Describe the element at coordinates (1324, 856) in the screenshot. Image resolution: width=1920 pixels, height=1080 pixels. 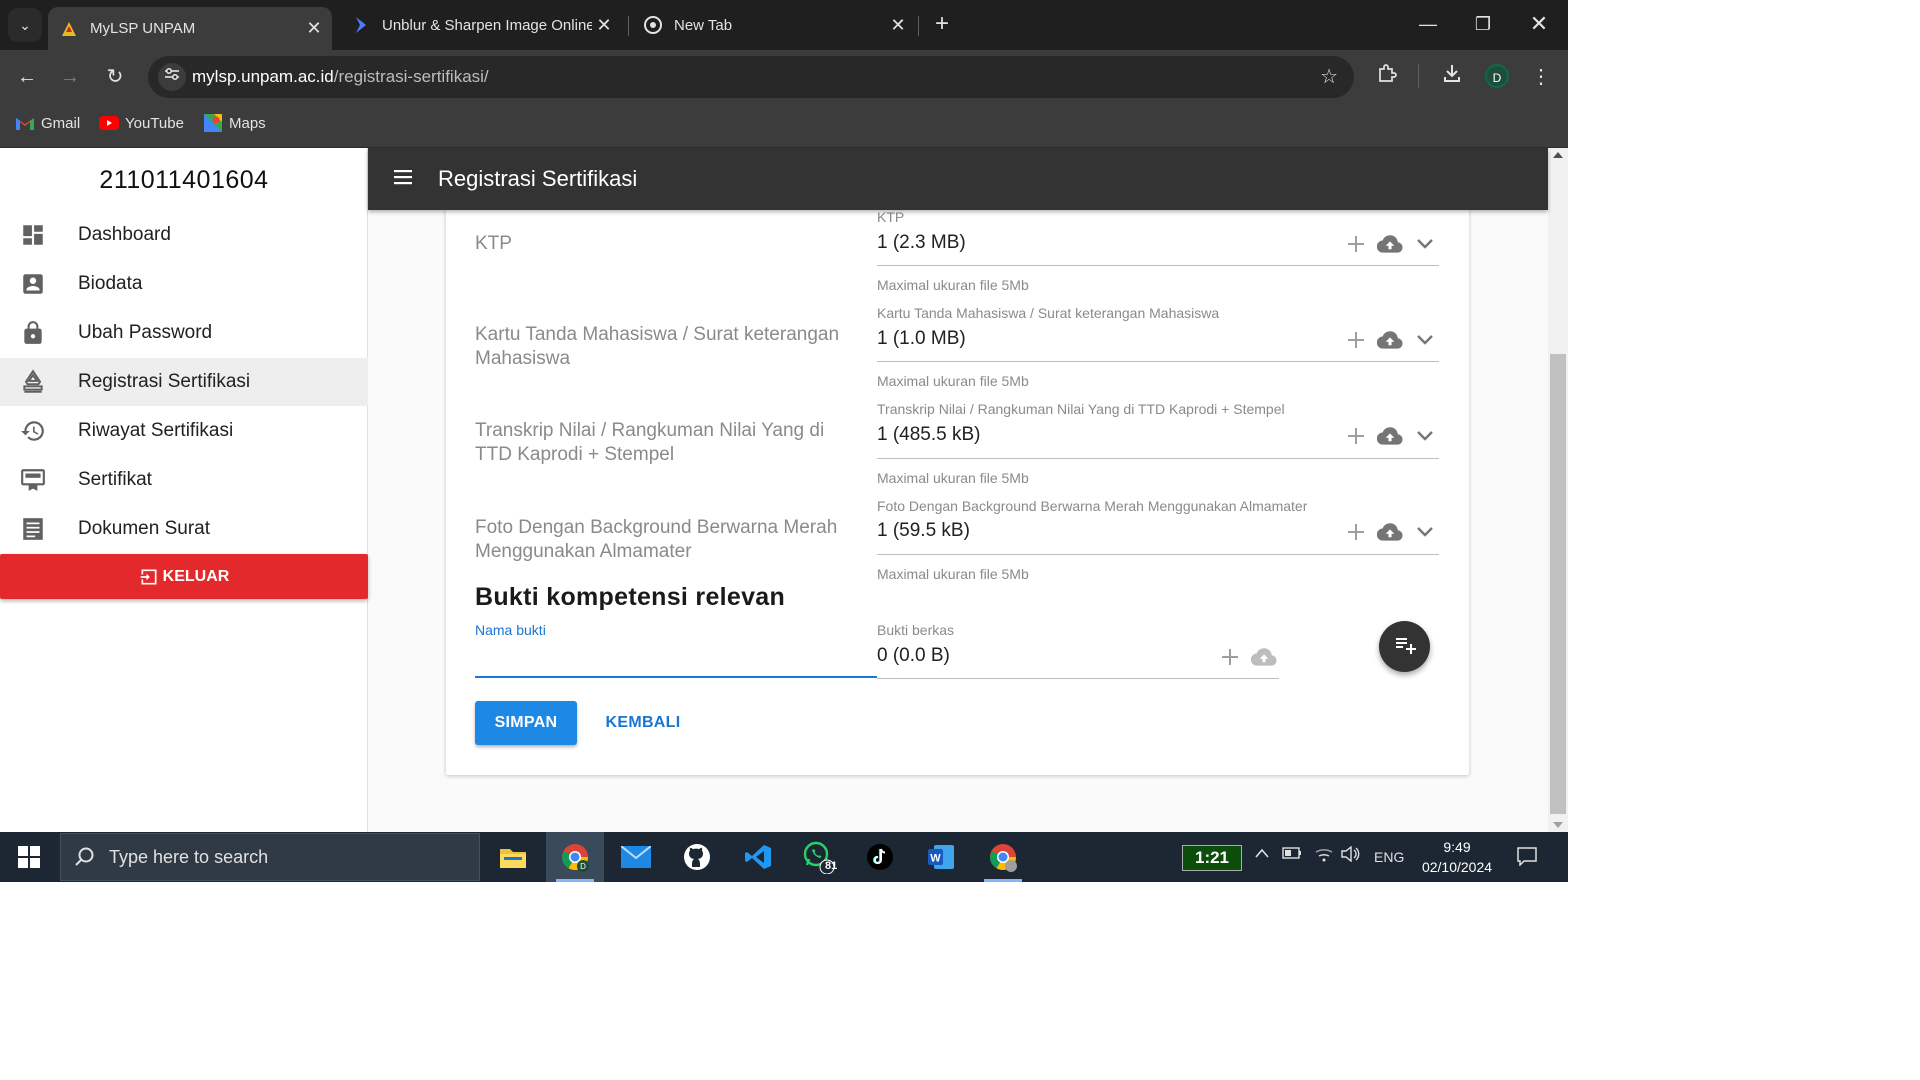
I see `wifi-icon` at that location.